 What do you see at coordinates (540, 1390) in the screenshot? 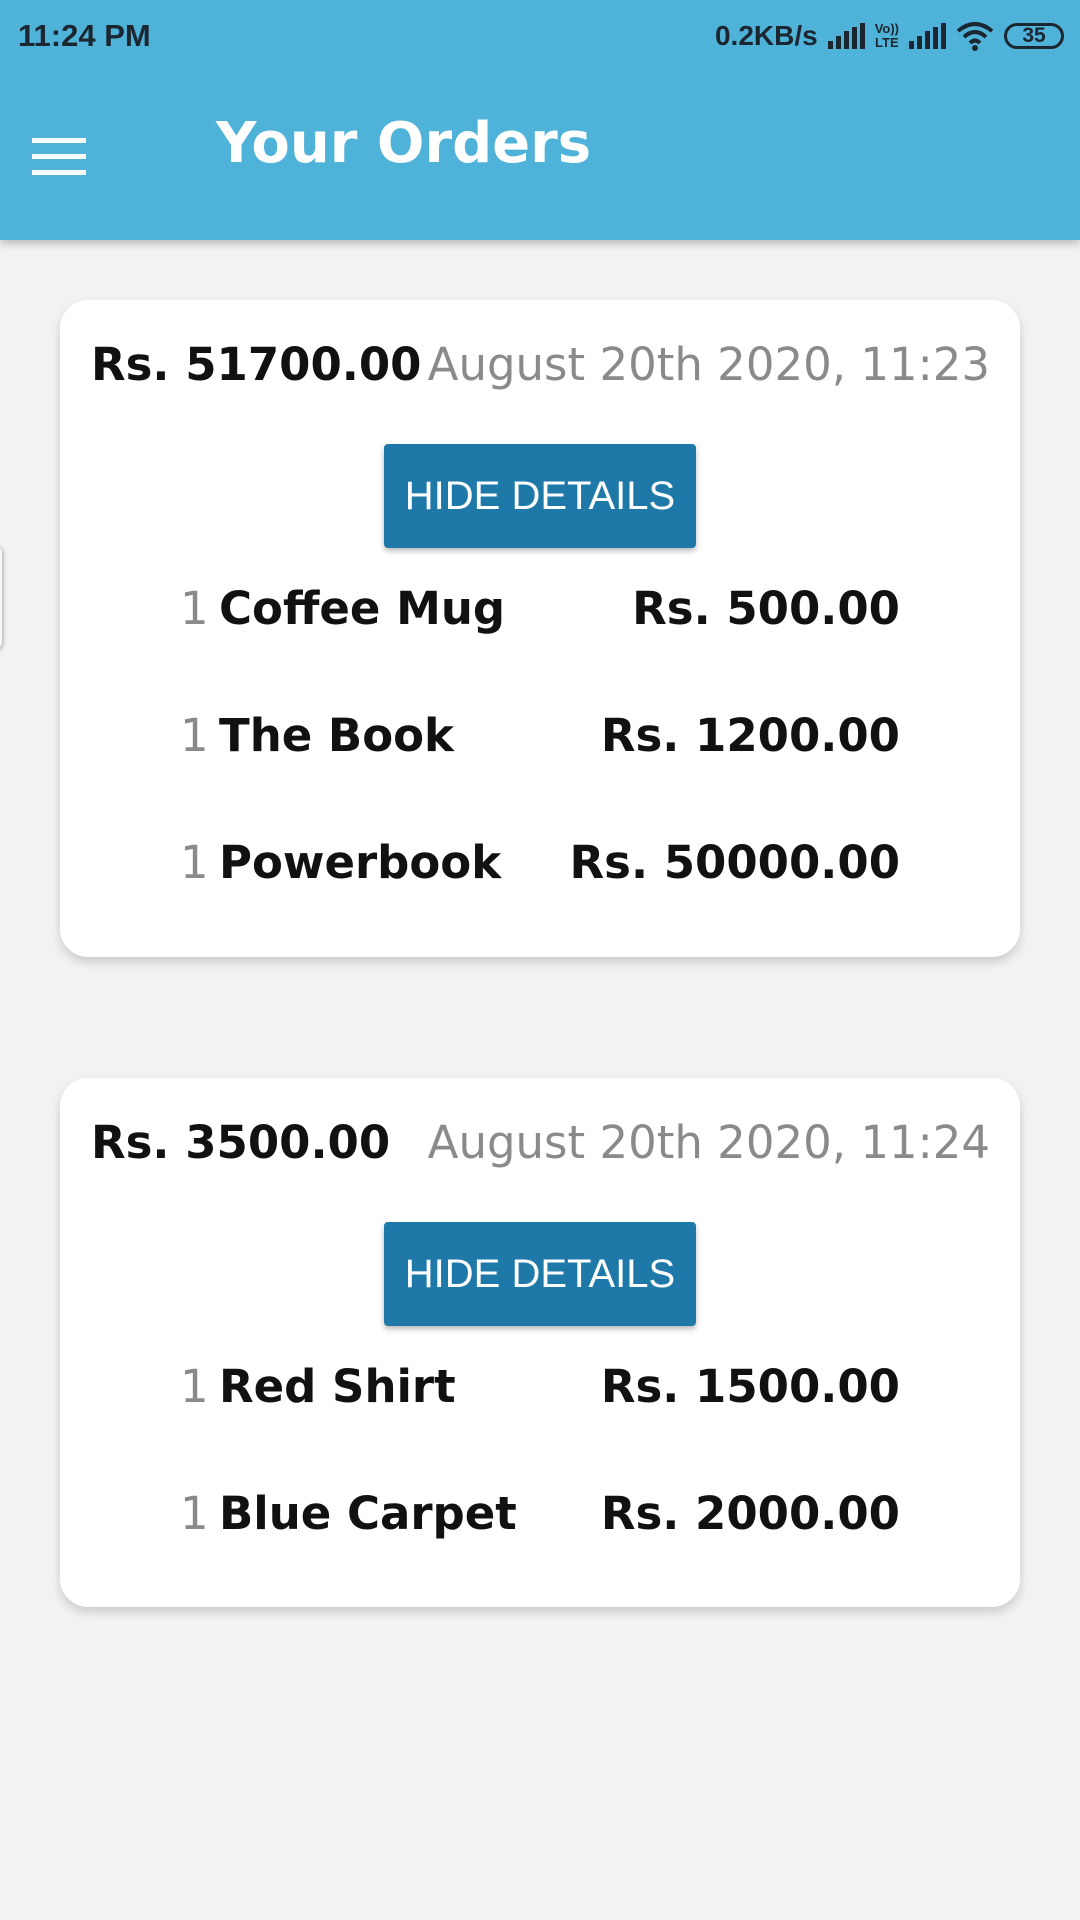
I see `order-item: 1 Red Shirt Rs. 1500.00` at bounding box center [540, 1390].